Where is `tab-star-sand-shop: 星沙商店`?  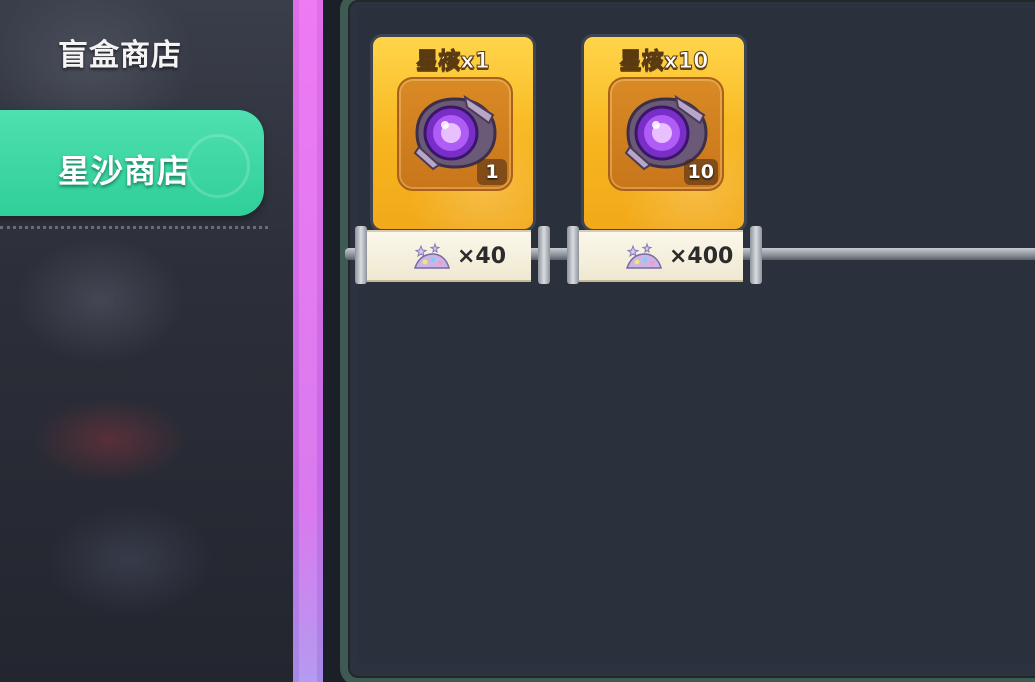
tab-star-sand-shop: 星沙商店 is located at coordinates (132, 163).